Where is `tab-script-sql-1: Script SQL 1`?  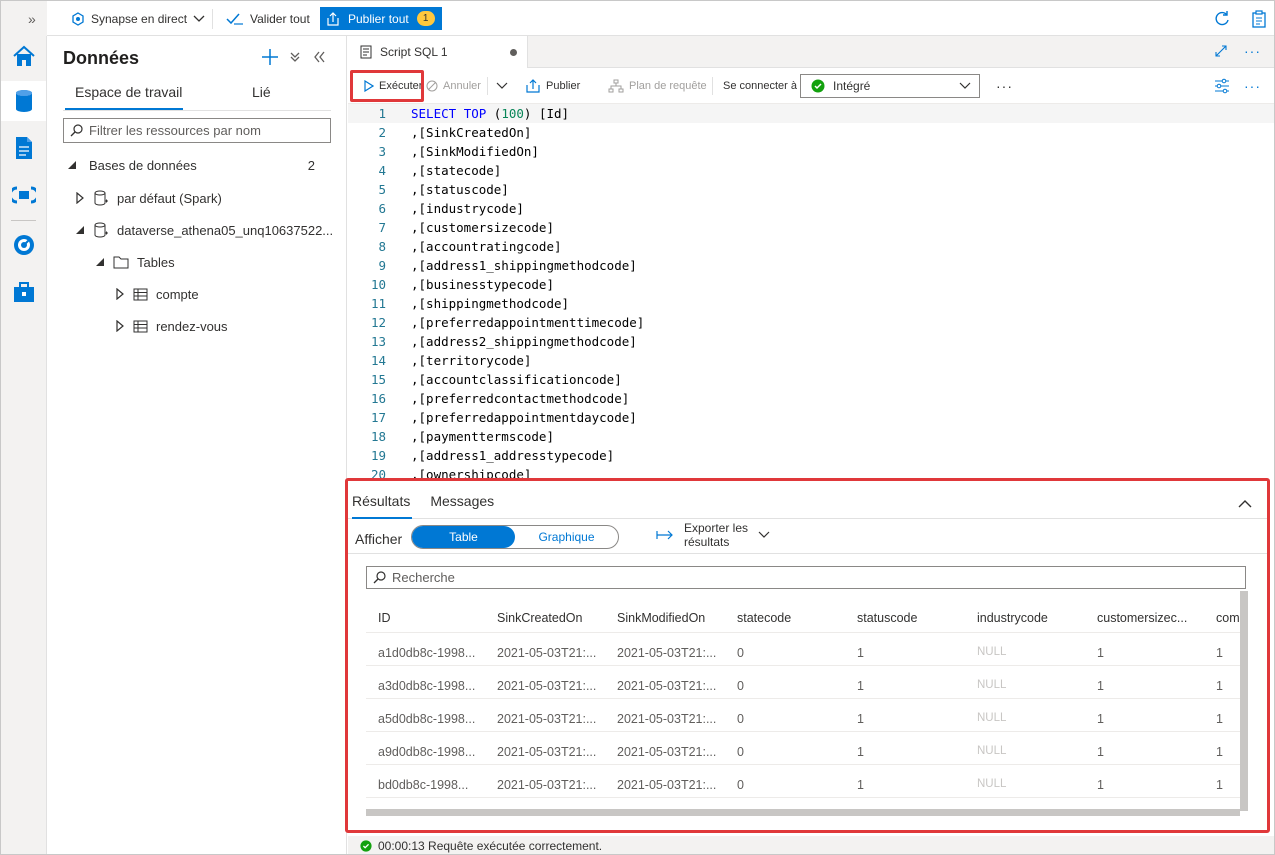
tab-script-sql-1: Script SQL 1 is located at coordinates (438, 52).